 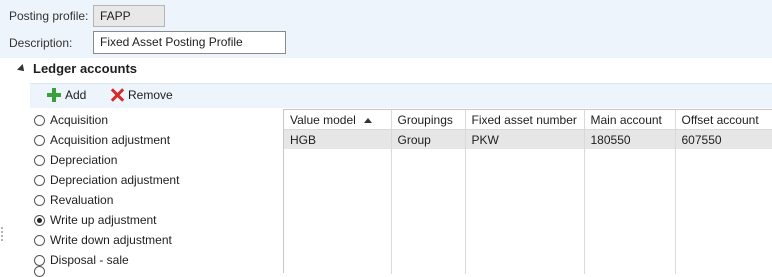 I want to click on section-title: Ledger accounts, so click(x=85, y=68).